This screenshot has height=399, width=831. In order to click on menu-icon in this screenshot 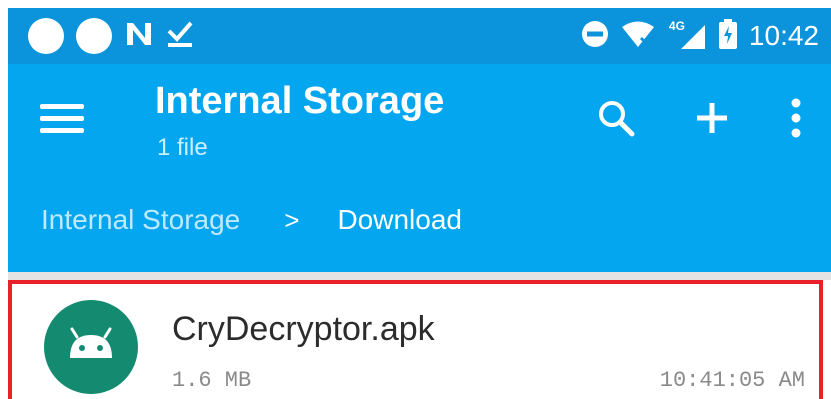, I will do `click(62, 106)`.